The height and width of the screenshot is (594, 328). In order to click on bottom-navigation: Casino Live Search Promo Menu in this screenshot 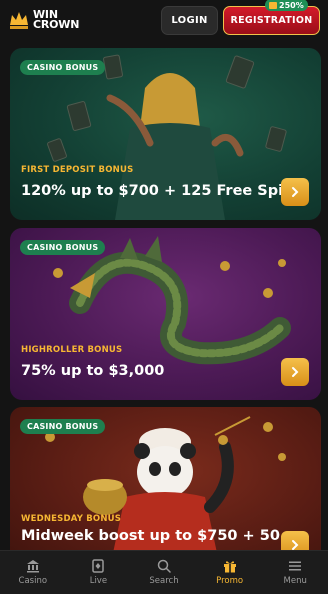, I will do `click(164, 572)`.